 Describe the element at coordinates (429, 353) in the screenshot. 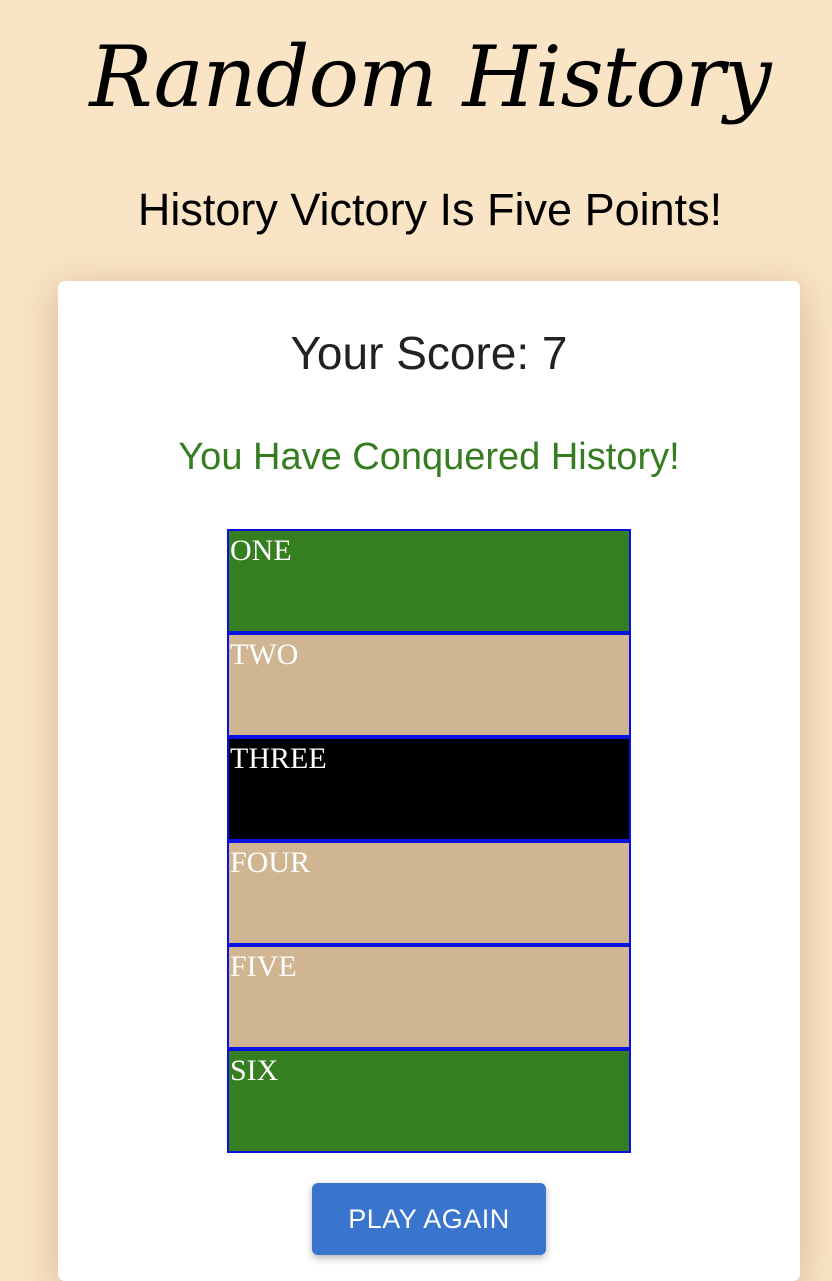

I see `score-display: Your Score: 7` at that location.